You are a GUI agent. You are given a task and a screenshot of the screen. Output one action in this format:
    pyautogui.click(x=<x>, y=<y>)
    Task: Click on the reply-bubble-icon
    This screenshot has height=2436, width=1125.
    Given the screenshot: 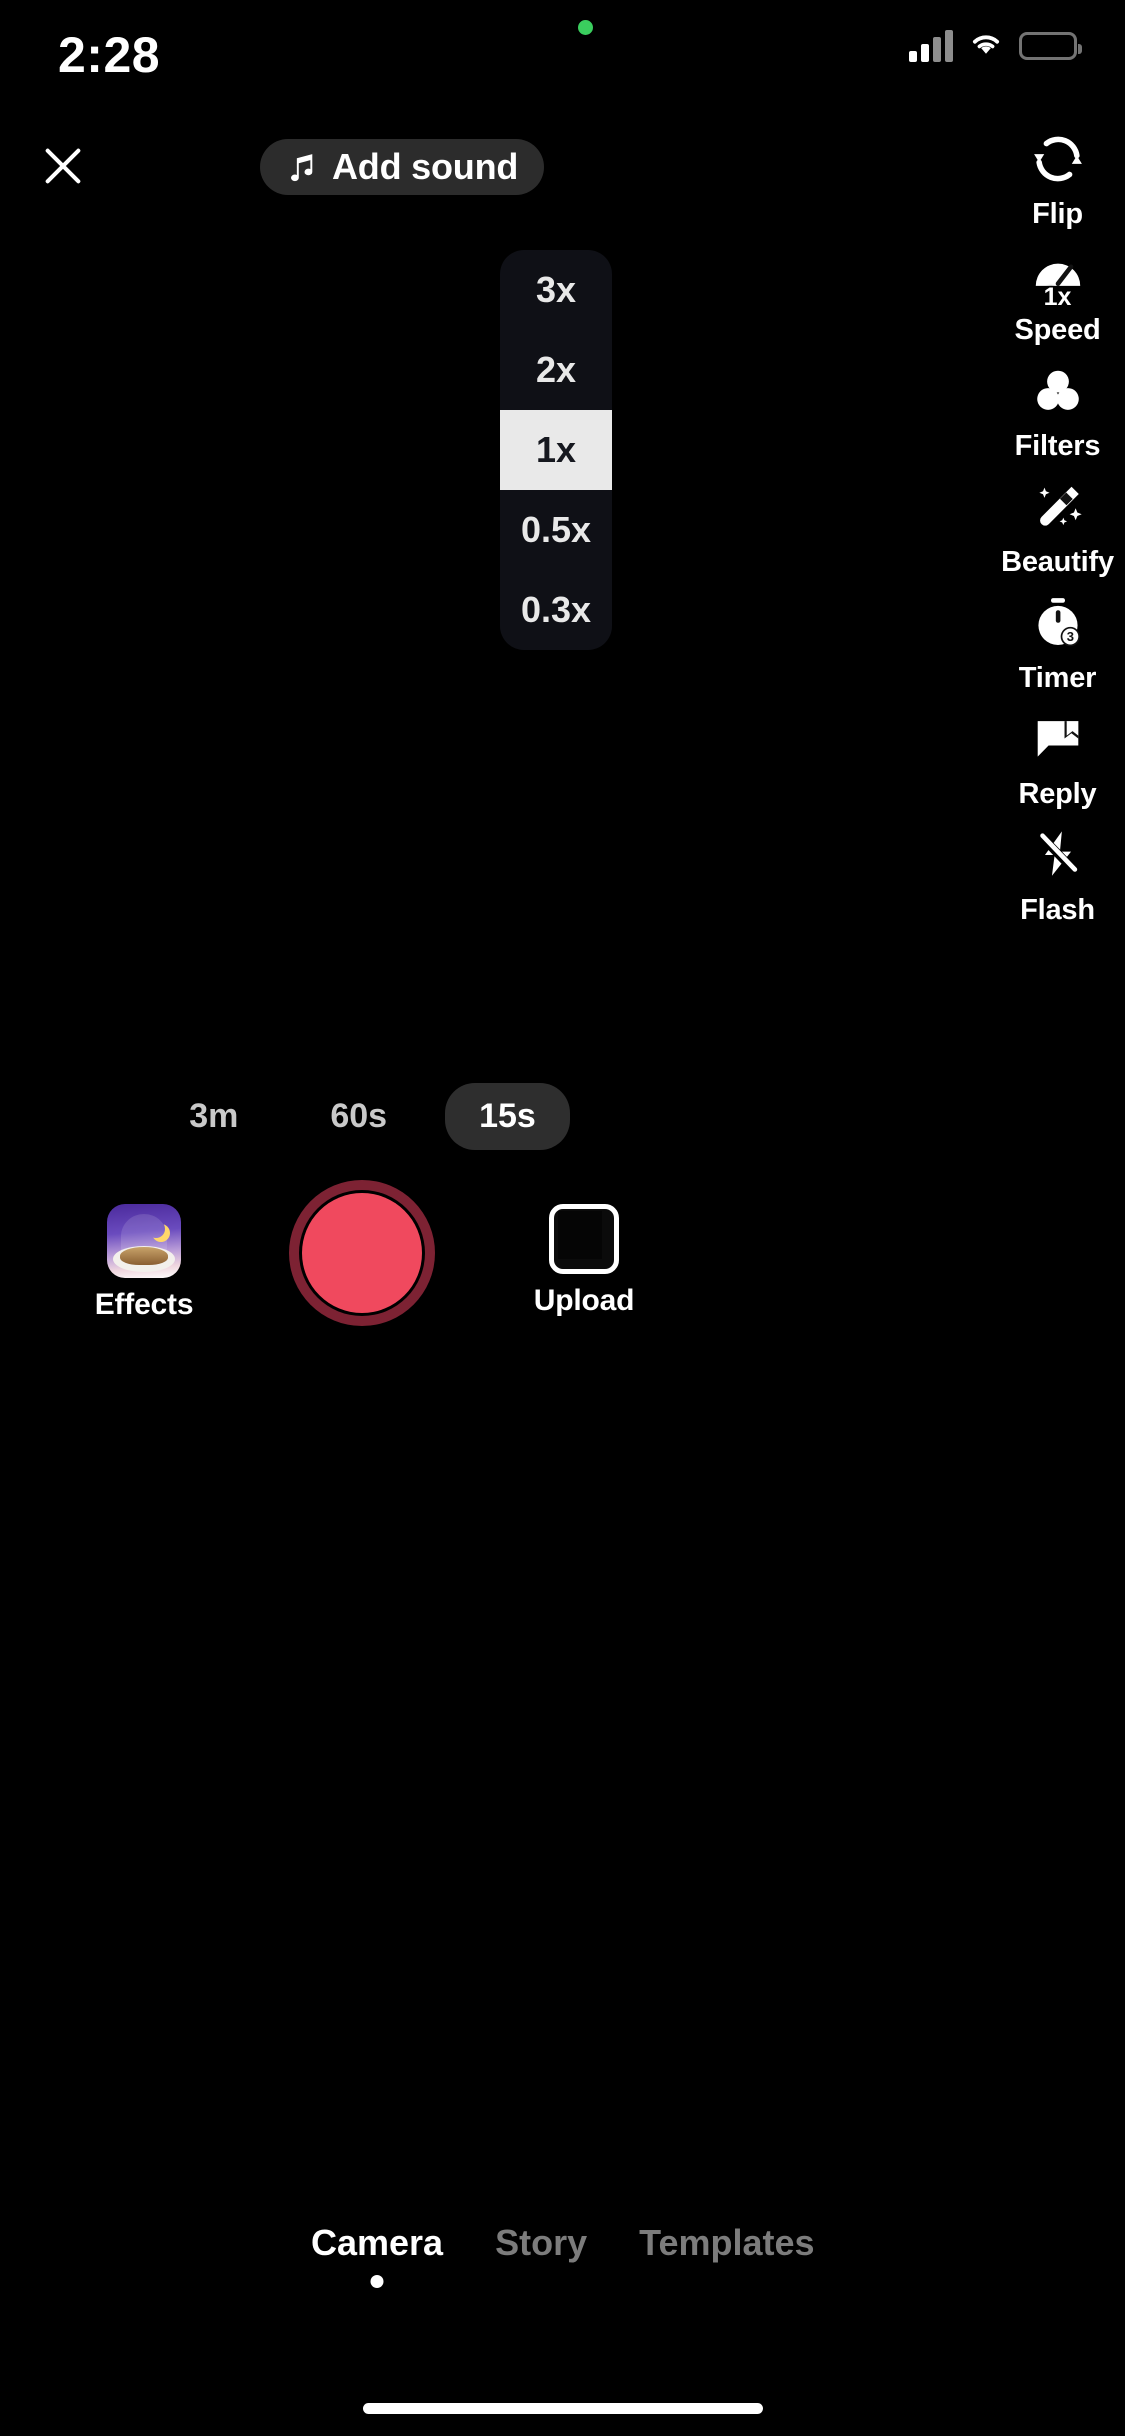 What is the action you would take?
    pyautogui.click(x=1058, y=739)
    